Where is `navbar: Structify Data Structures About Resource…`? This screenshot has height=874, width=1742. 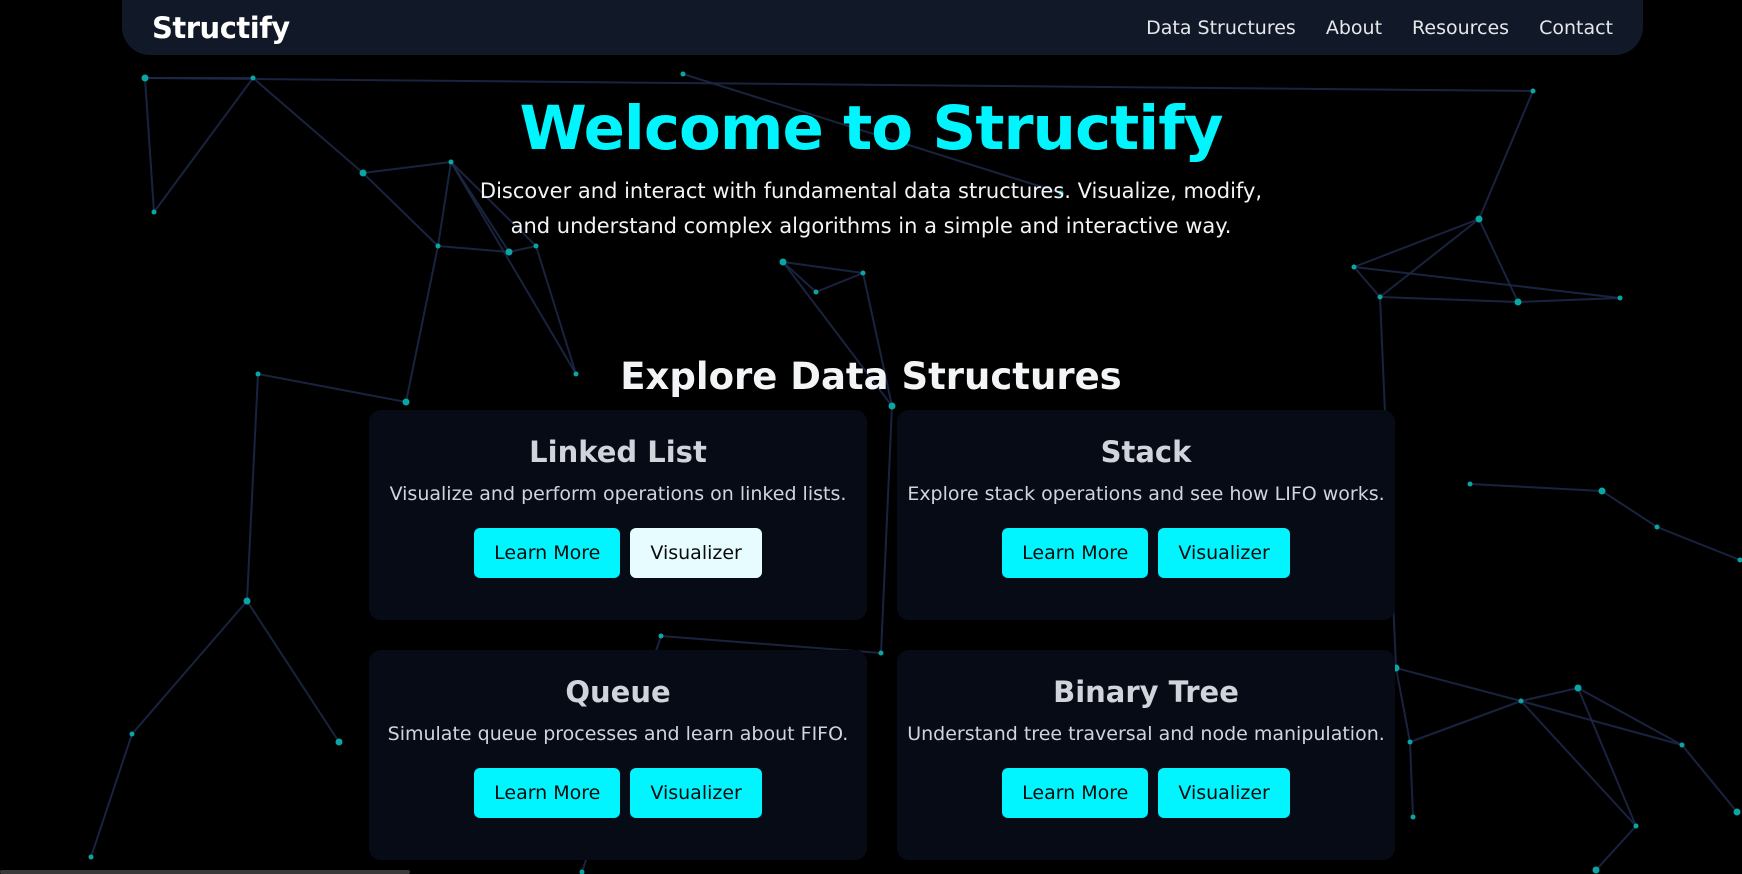 navbar: Structify Data Structures About Resource… is located at coordinates (882, 27).